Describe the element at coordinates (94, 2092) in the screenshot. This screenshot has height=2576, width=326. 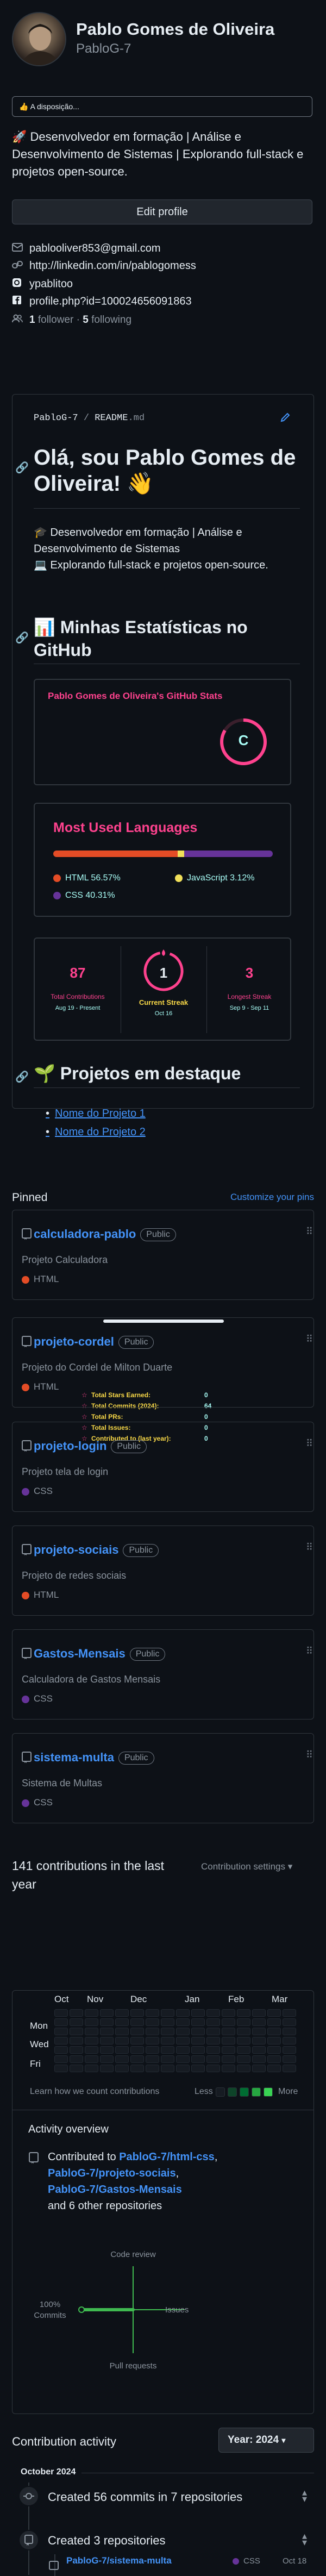
I see `learn-contributions-link: Learn how we count contributions` at that location.